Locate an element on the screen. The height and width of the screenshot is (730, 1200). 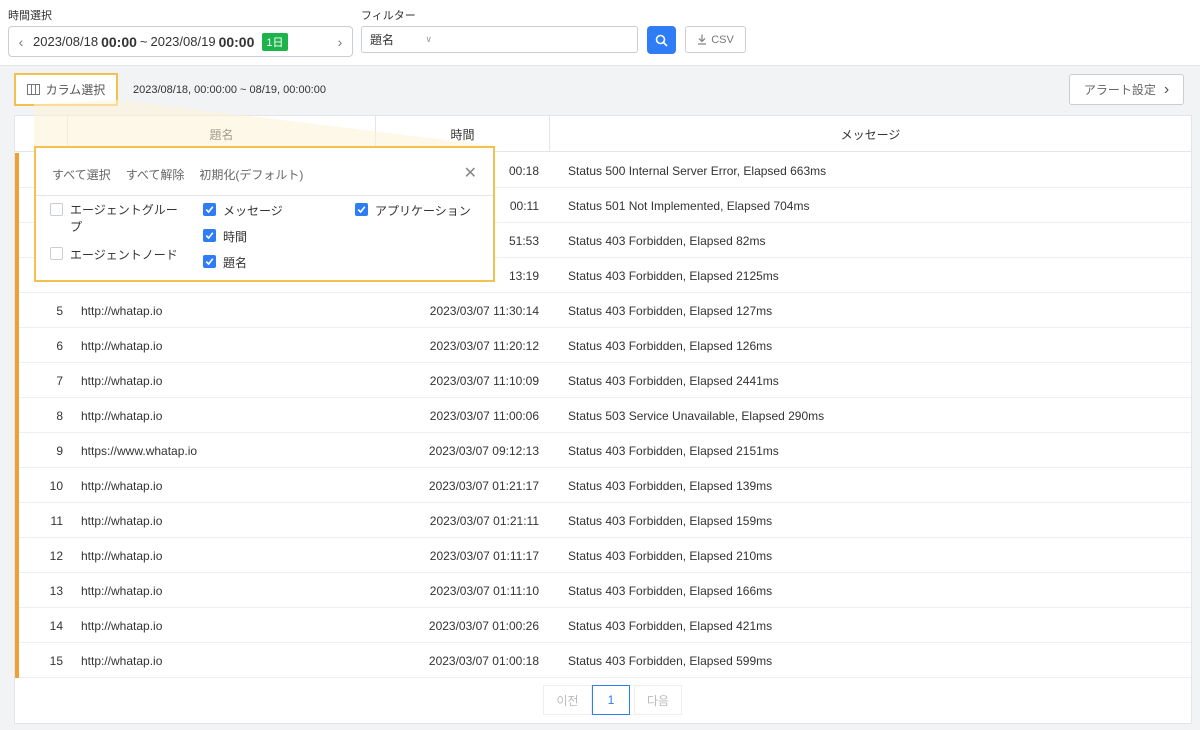
deselect-all-button: すべて解除 is located at coordinates (155, 174).